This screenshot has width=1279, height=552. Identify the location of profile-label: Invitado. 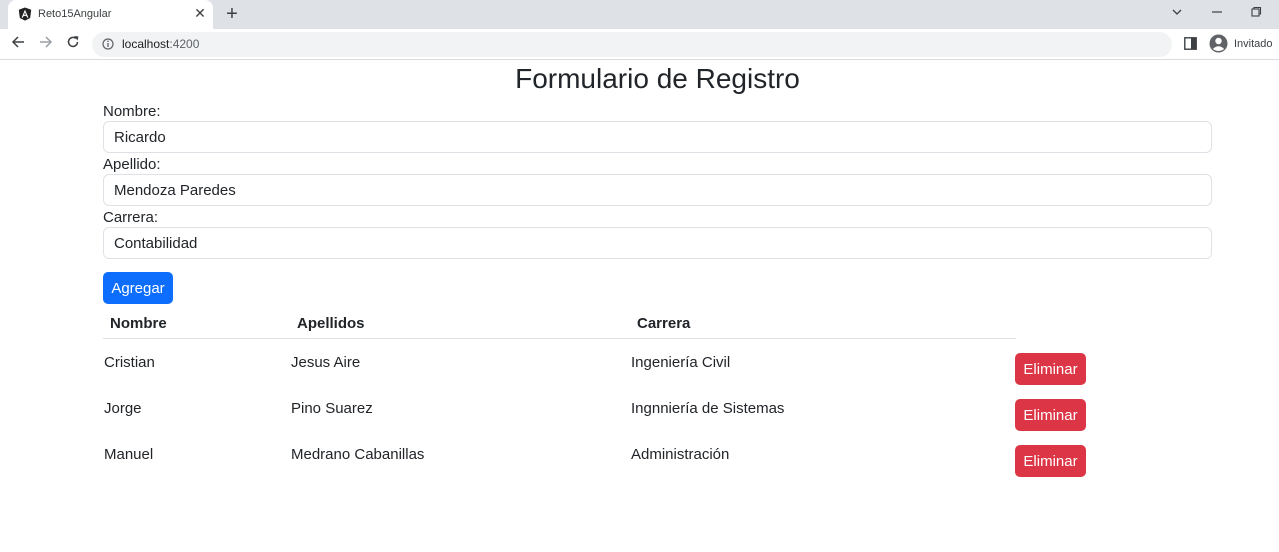
(1253, 44).